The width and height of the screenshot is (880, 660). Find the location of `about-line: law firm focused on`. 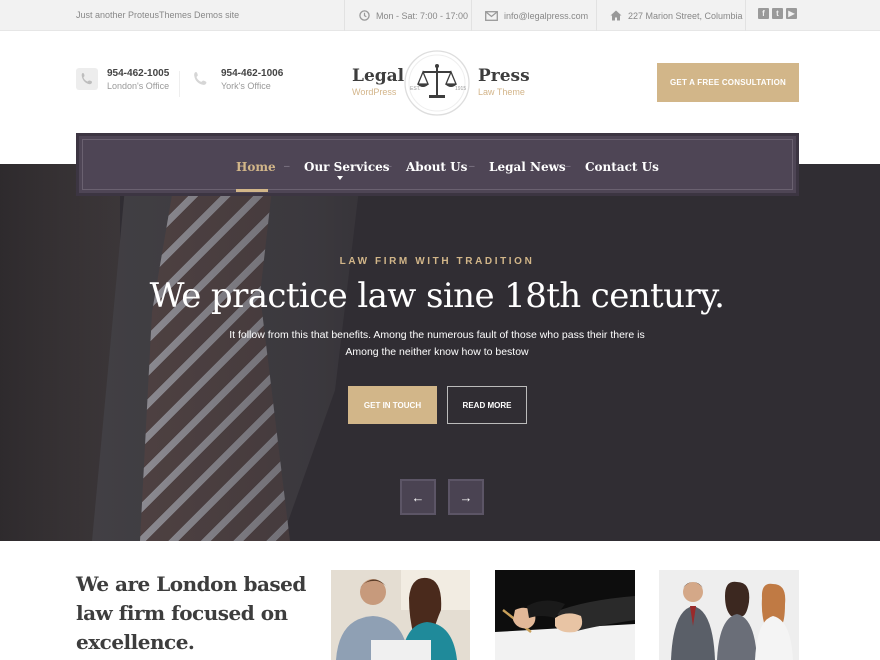

about-line: law firm focused on is located at coordinates (182, 613).